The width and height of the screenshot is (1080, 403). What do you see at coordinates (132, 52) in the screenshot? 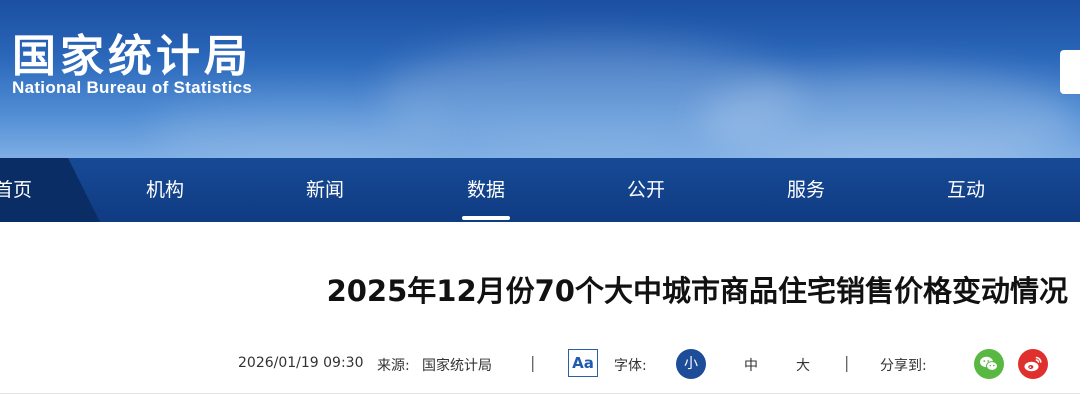
I see `site-logo-chinese: 国家统计局` at bounding box center [132, 52].